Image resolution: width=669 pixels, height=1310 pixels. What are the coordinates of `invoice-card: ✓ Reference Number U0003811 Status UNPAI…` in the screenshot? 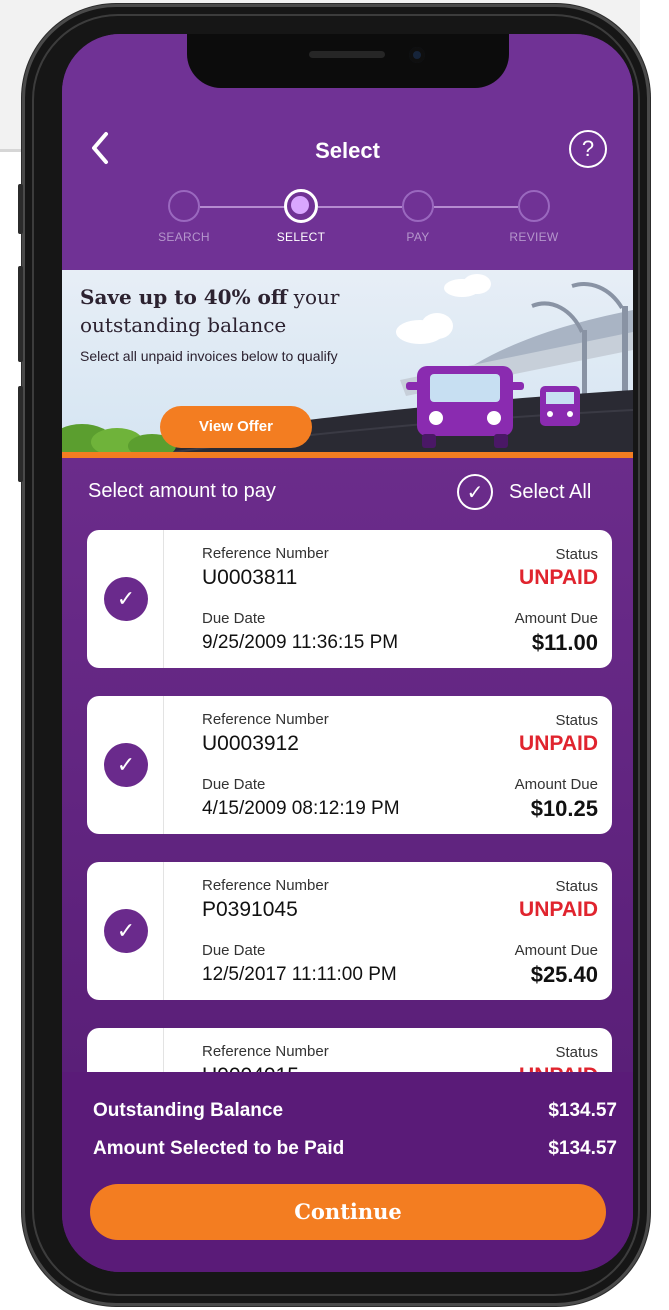 It's located at (349, 599).